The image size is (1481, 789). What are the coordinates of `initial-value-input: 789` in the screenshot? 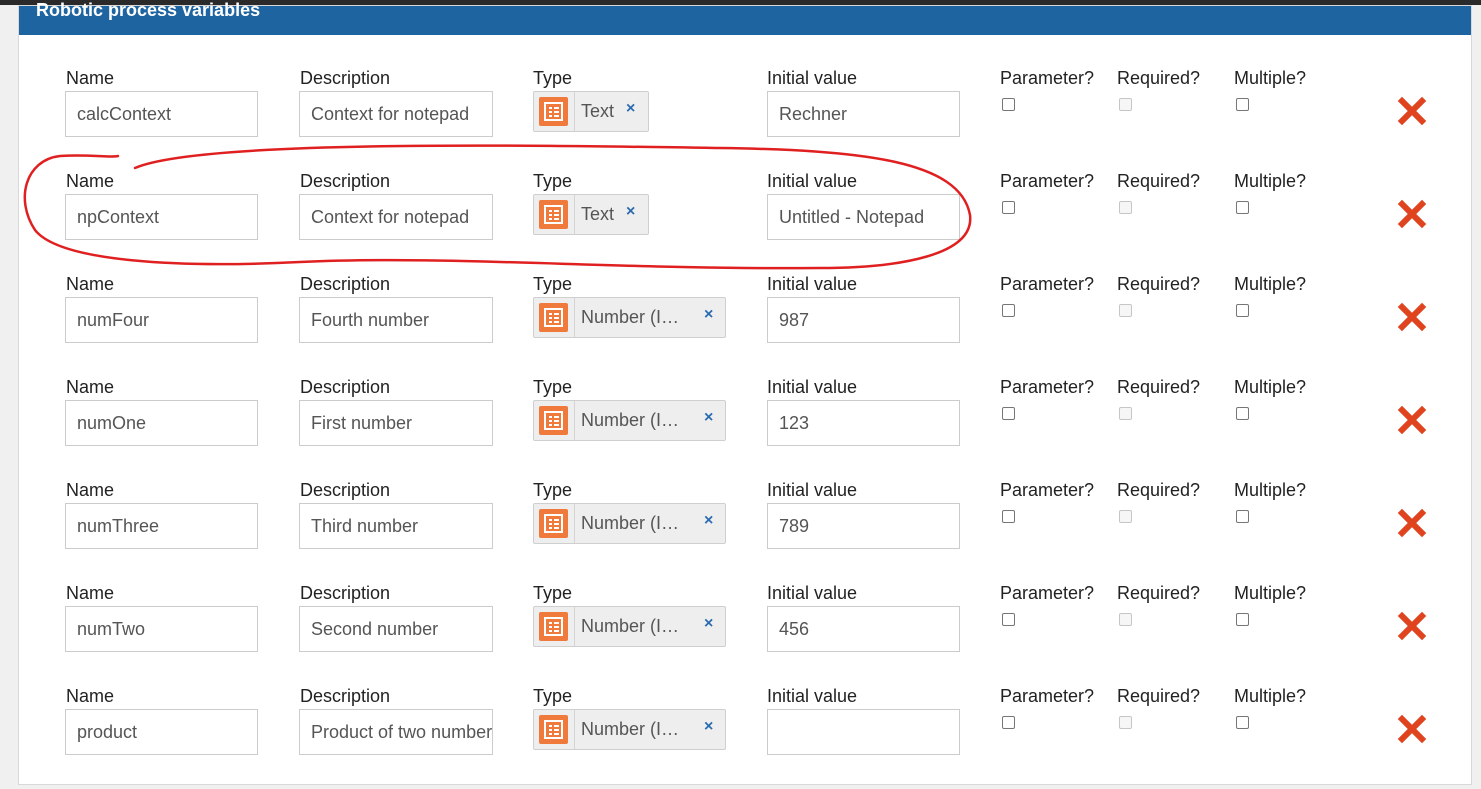 It's located at (863, 526).